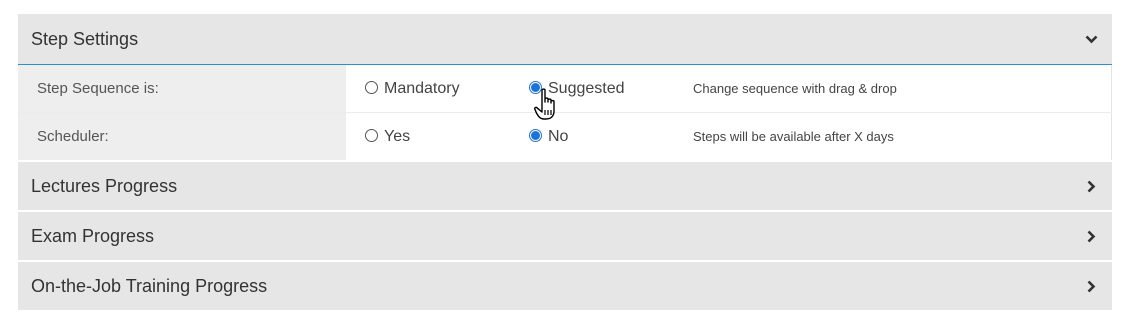 This screenshot has height=336, width=1132. Describe the element at coordinates (85, 38) in the screenshot. I see `step-settings-title: Step Settings` at that location.